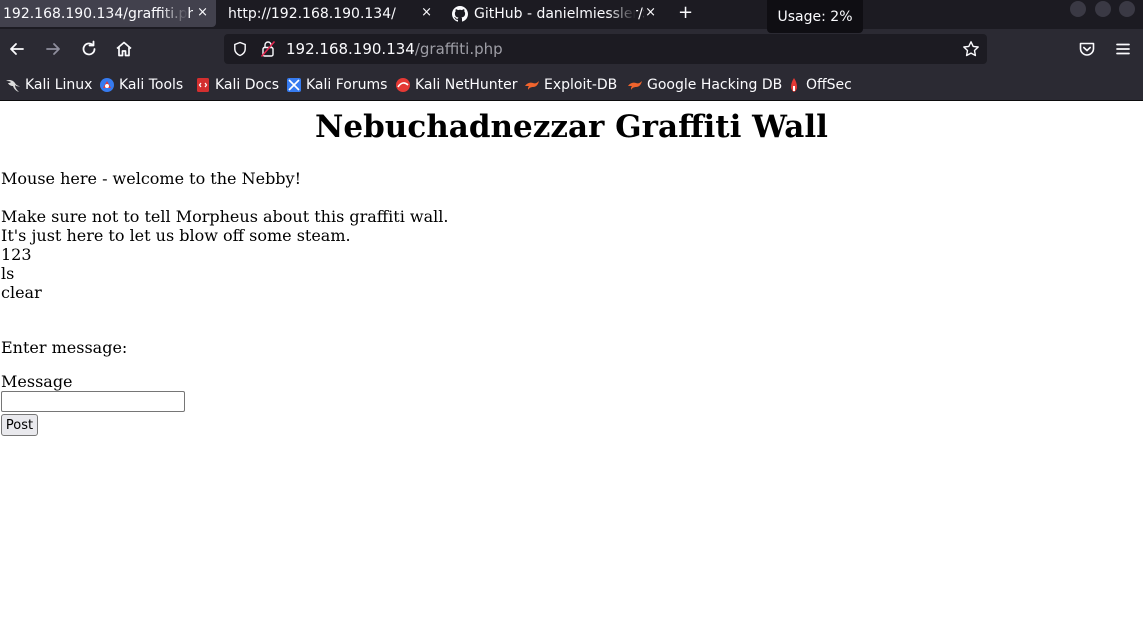 The width and height of the screenshot is (1143, 621). What do you see at coordinates (151, 85) in the screenshot?
I see `bookmark-label: Kali Tools` at bounding box center [151, 85].